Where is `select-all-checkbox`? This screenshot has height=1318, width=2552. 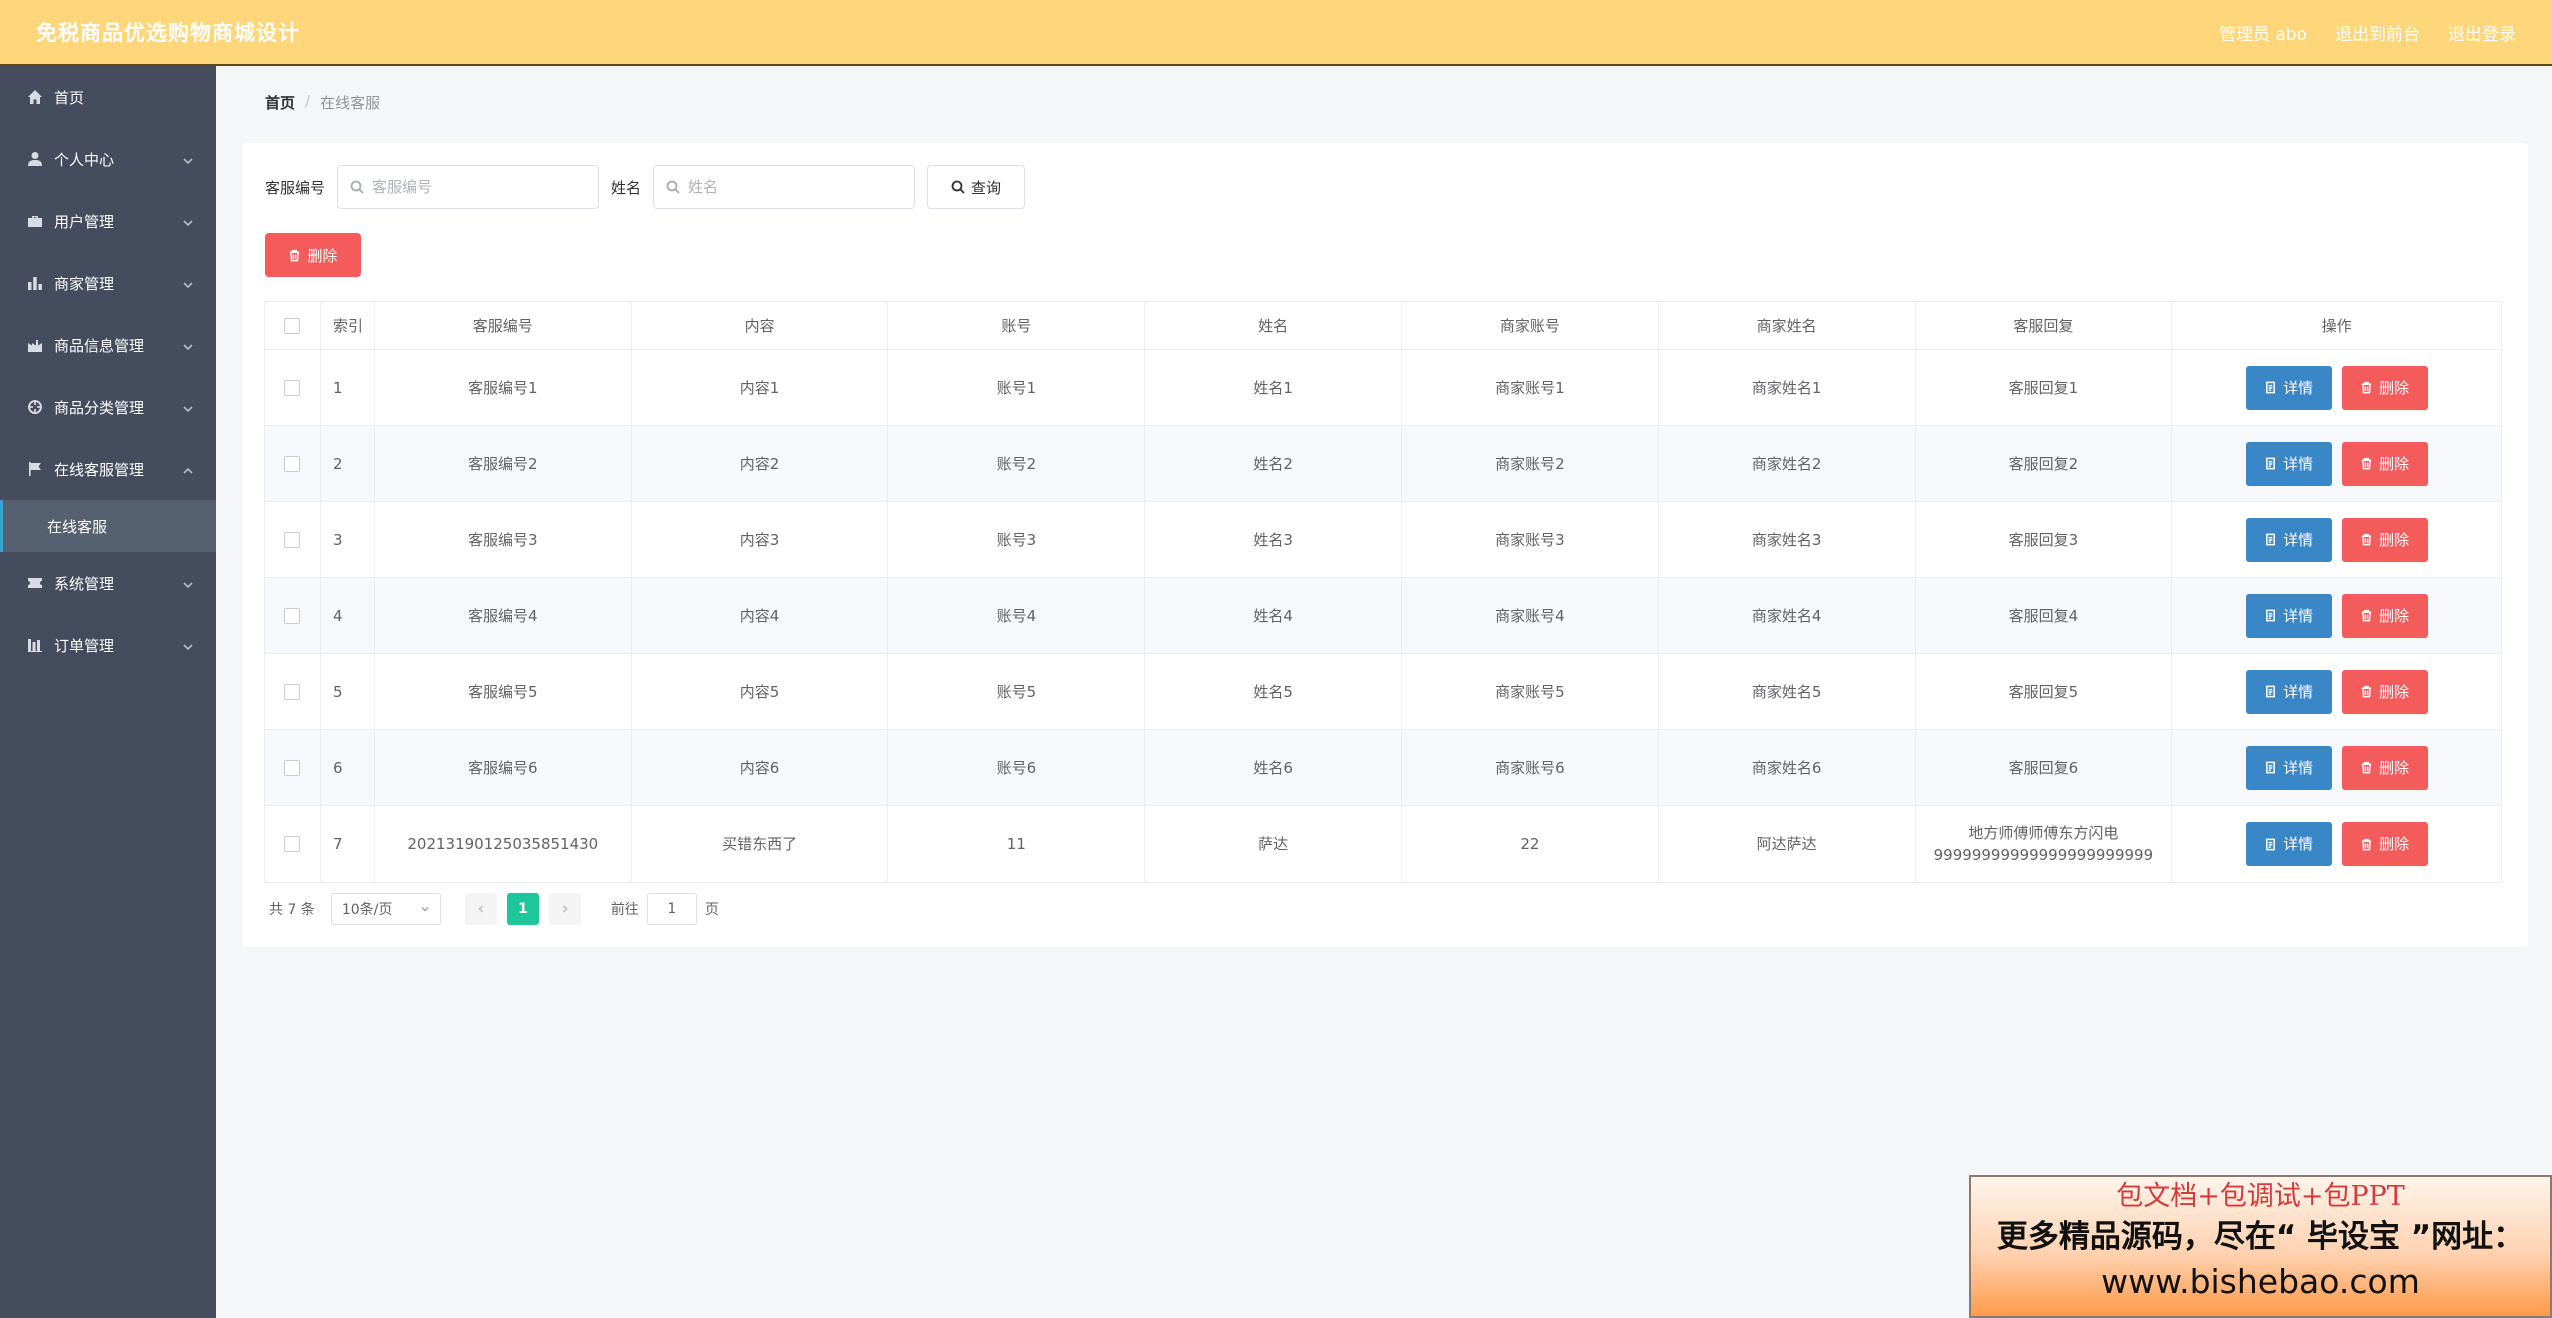 select-all-checkbox is located at coordinates (292, 325).